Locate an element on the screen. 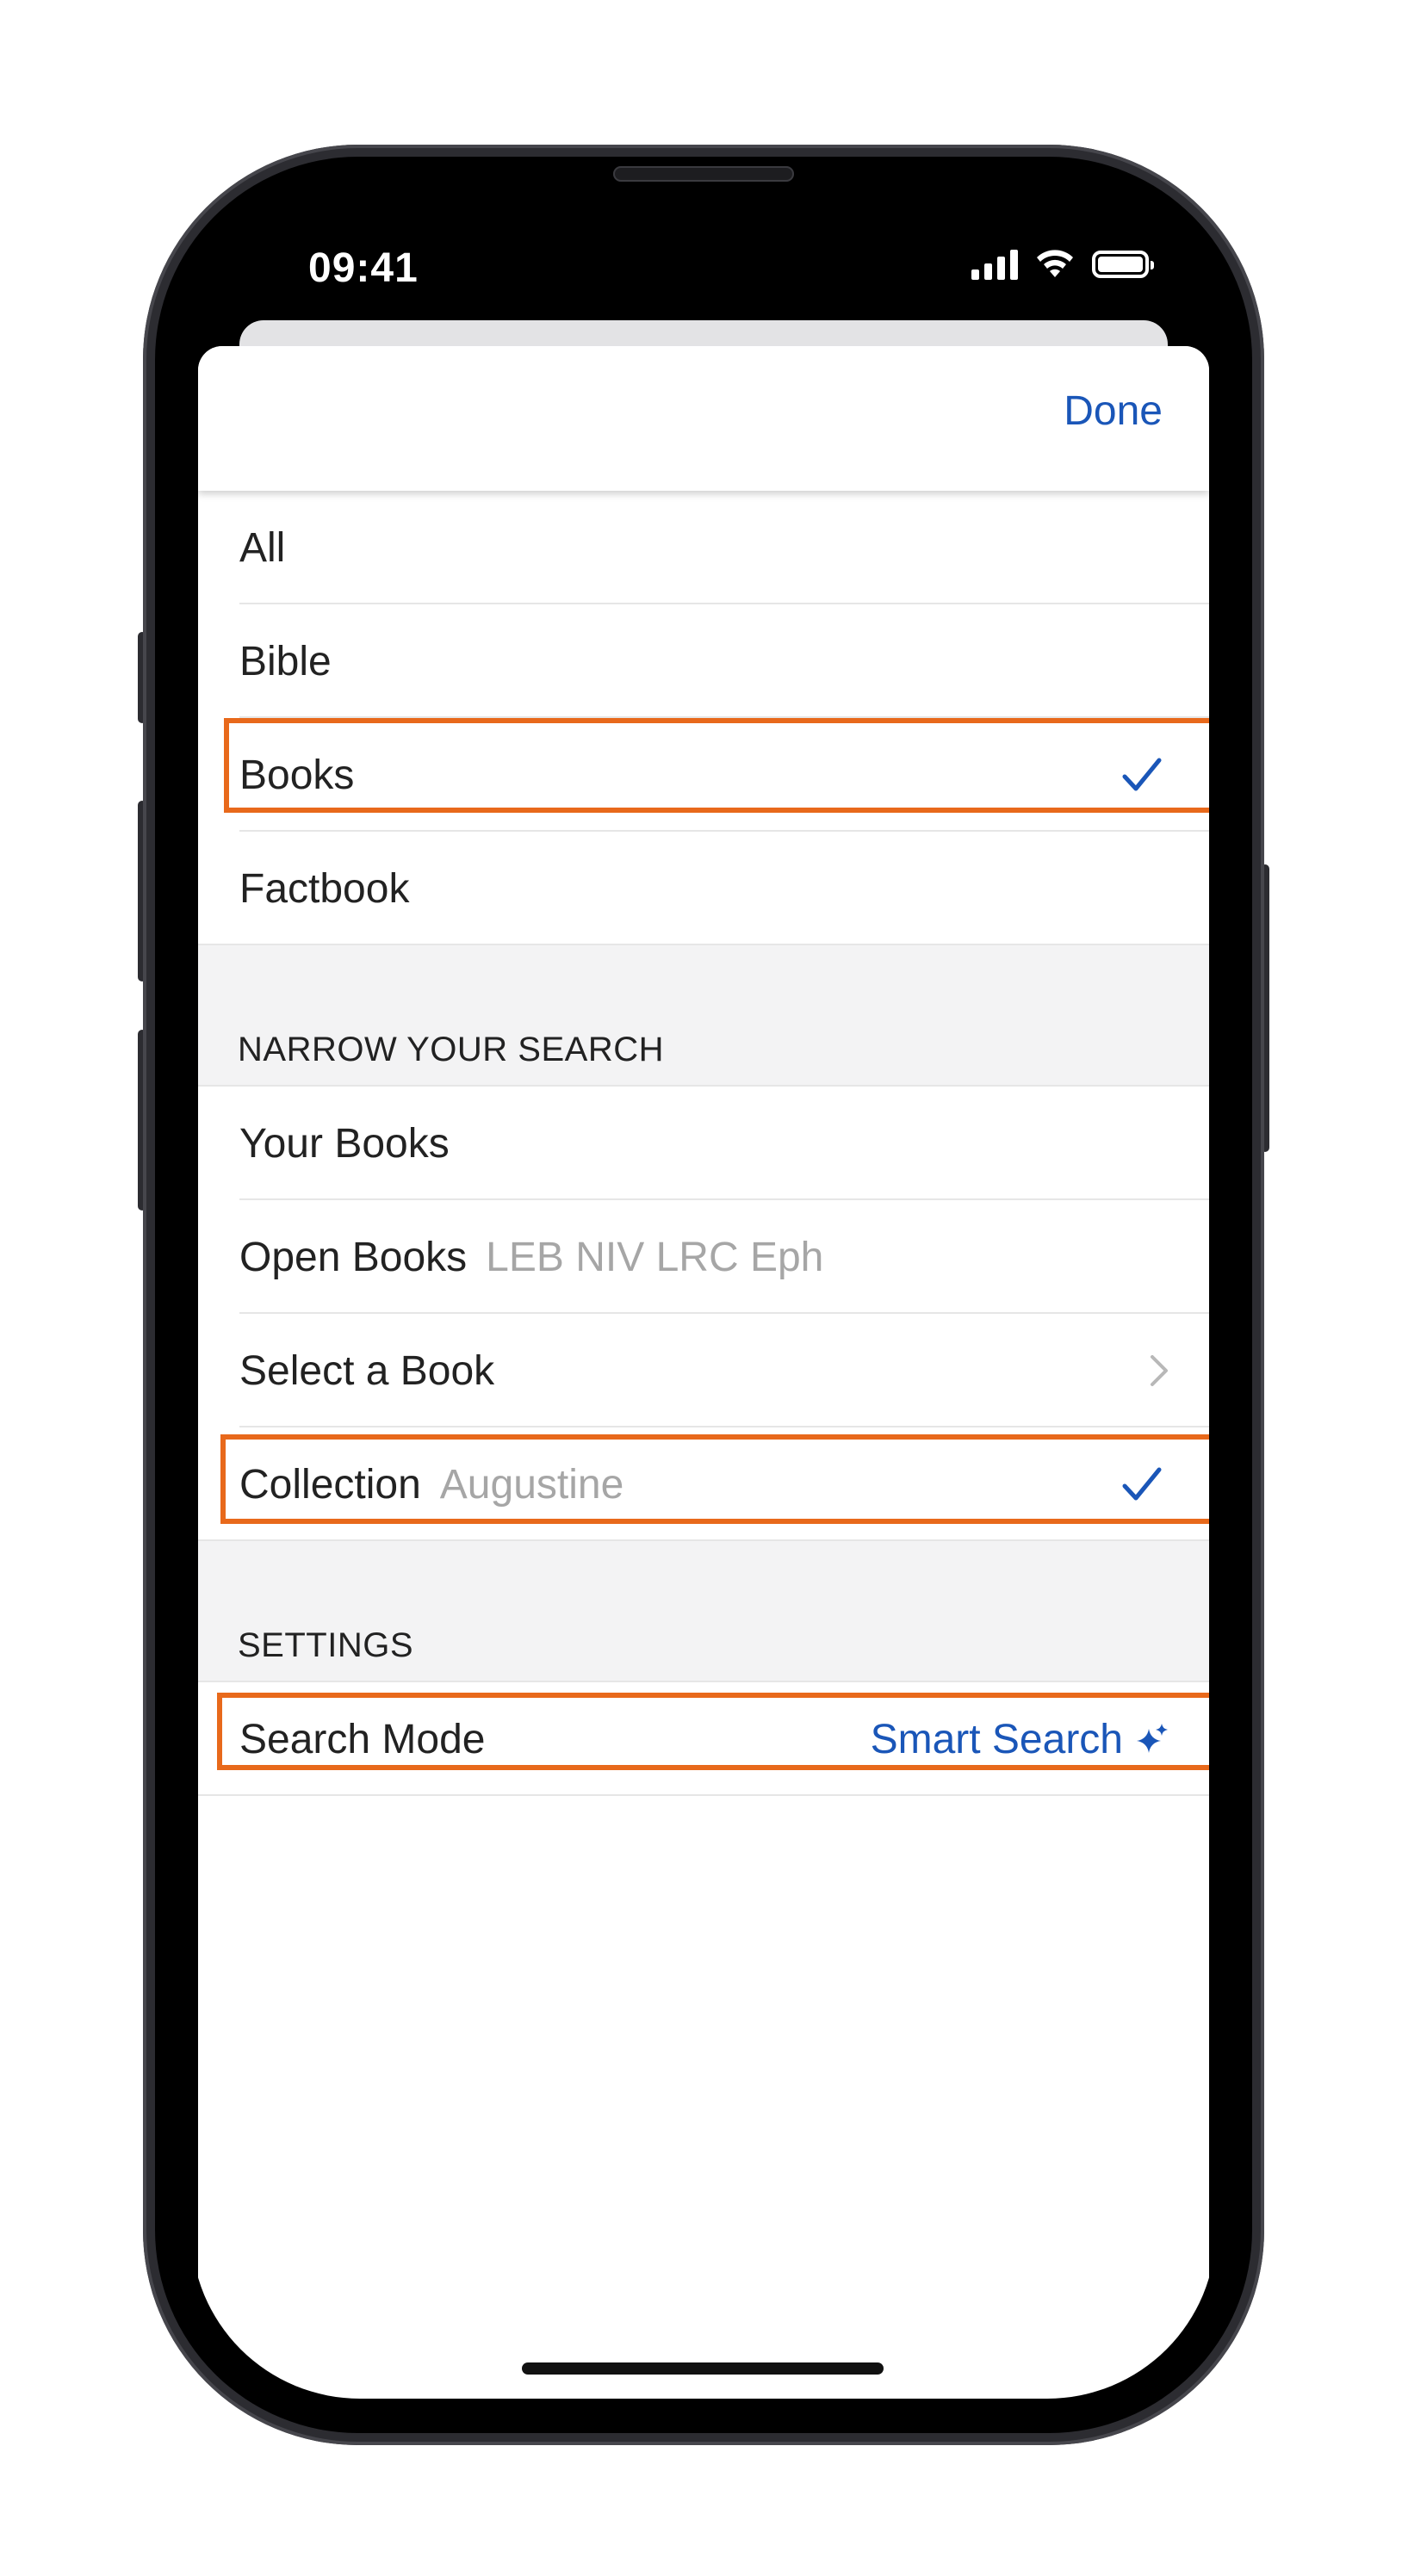 The image size is (1402, 2576). open-books-list: LEB NIV LRC Eph is located at coordinates (655, 1257).